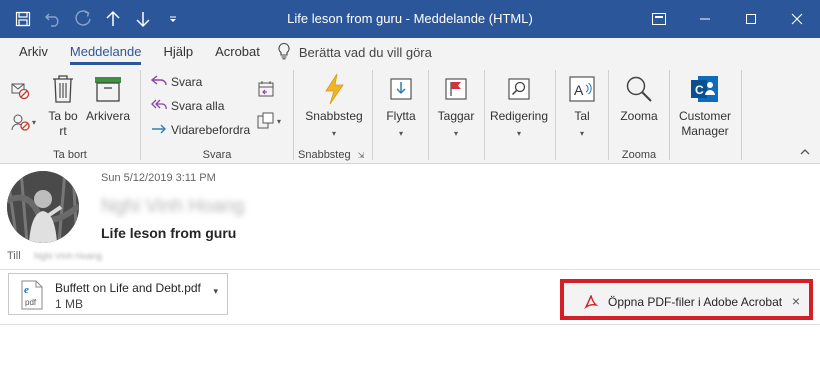 The image size is (820, 389). I want to click on attachment-dropdown-icon: ▾, so click(215, 291).